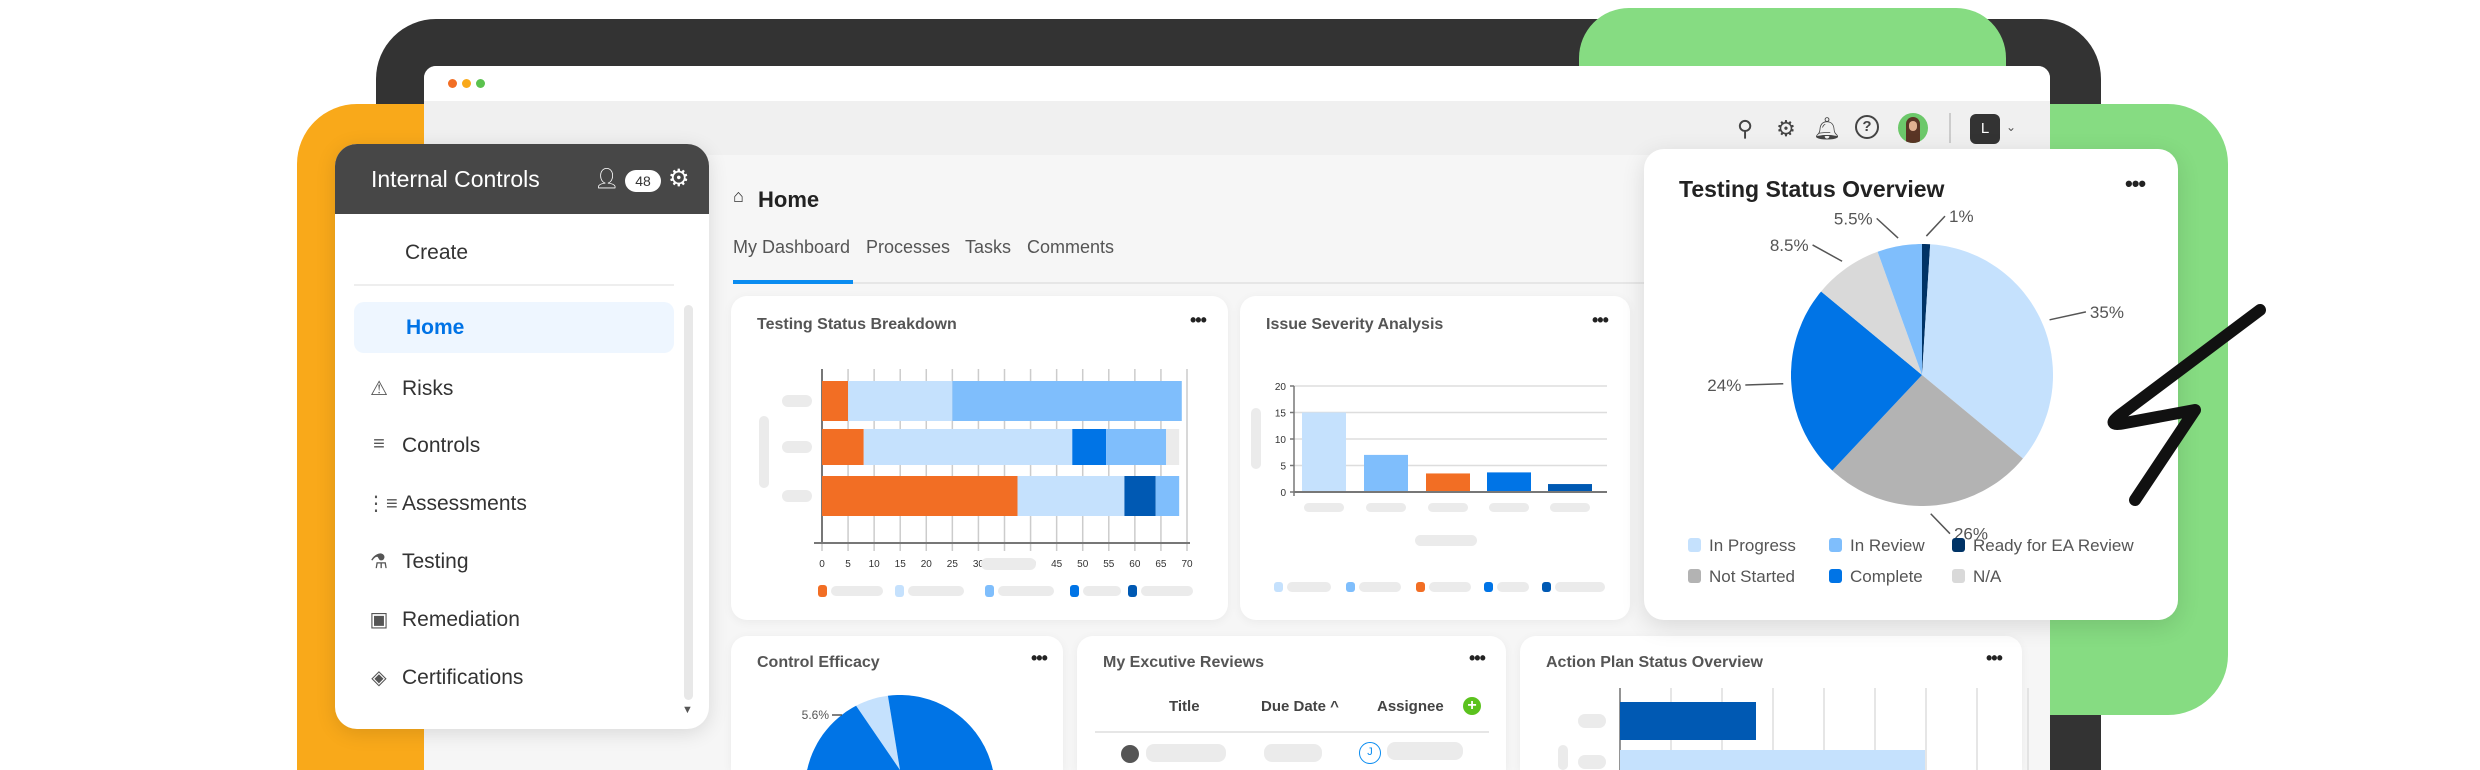 This screenshot has height=770, width=2480. I want to click on y-tick-label: 10, so click(1281, 440).